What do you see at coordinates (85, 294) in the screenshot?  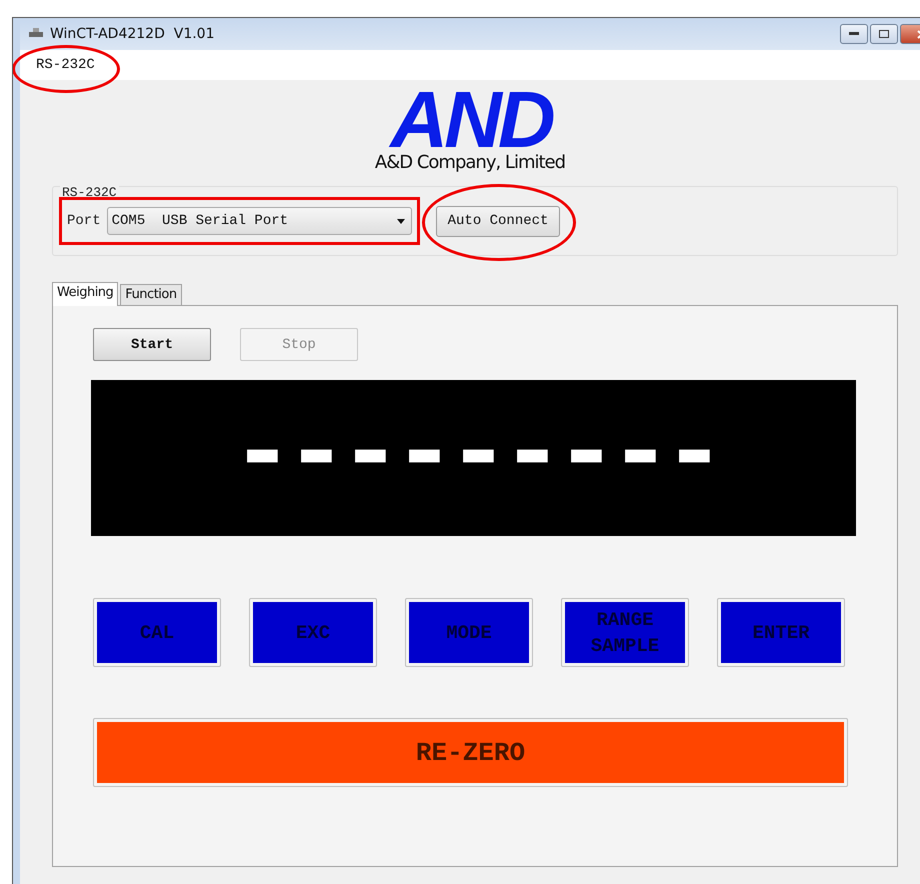 I see `tab: Weighing` at bounding box center [85, 294].